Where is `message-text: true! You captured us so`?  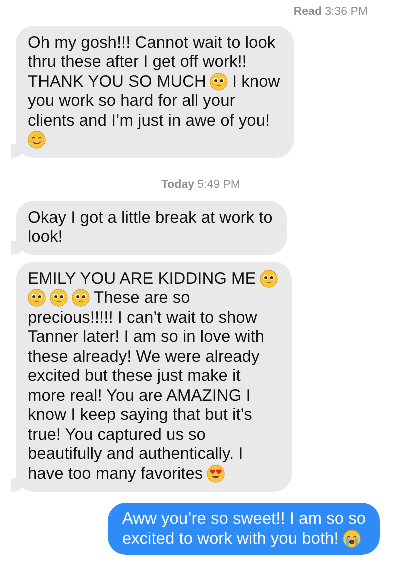 message-text: true! You captured us so is located at coordinates (117, 434).